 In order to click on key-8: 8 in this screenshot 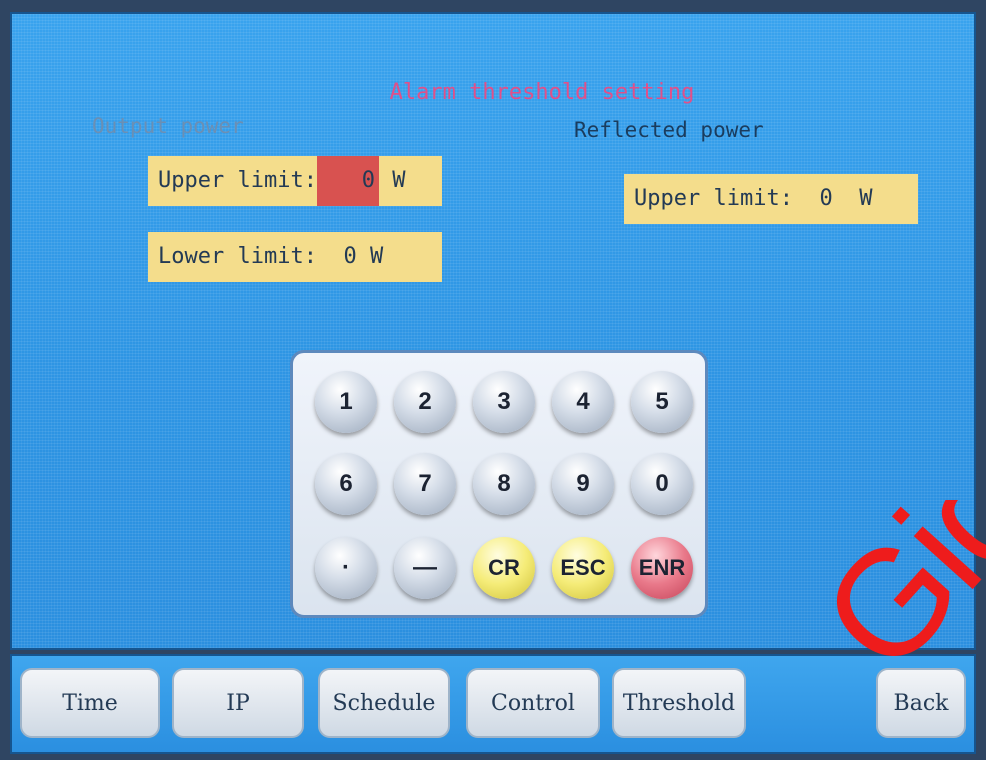, I will do `click(504, 484)`.